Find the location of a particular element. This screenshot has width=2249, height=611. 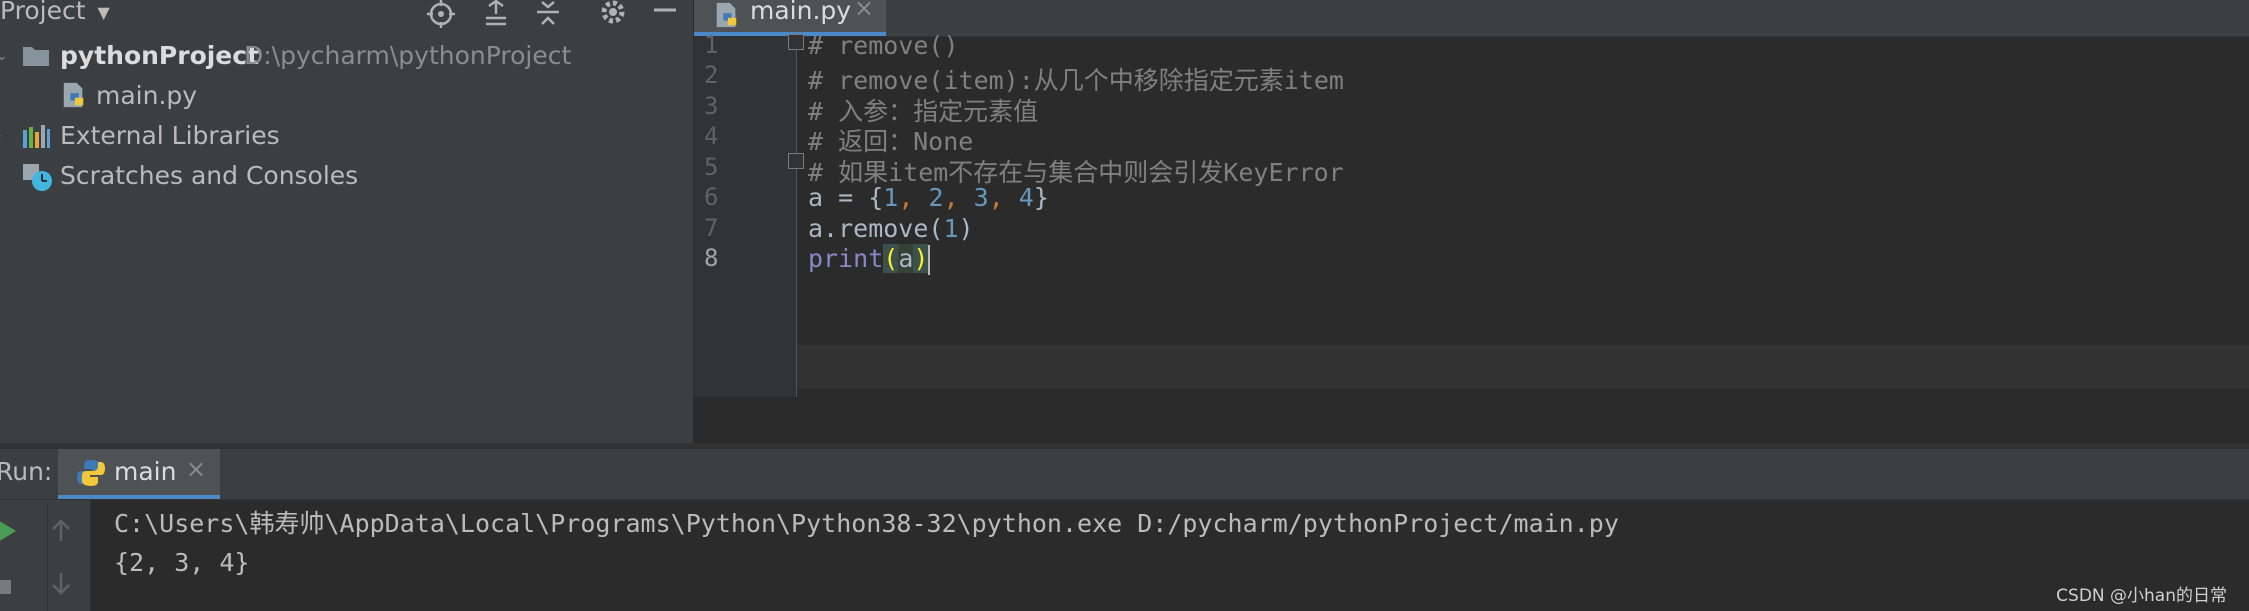

line-number-current: 8 is located at coordinates (711, 258).